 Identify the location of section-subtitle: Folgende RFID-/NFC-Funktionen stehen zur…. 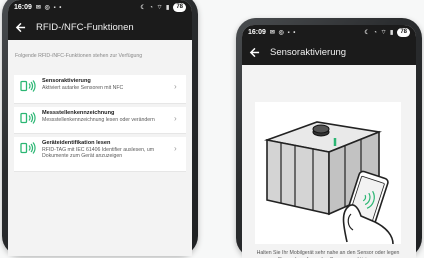
(79, 56).